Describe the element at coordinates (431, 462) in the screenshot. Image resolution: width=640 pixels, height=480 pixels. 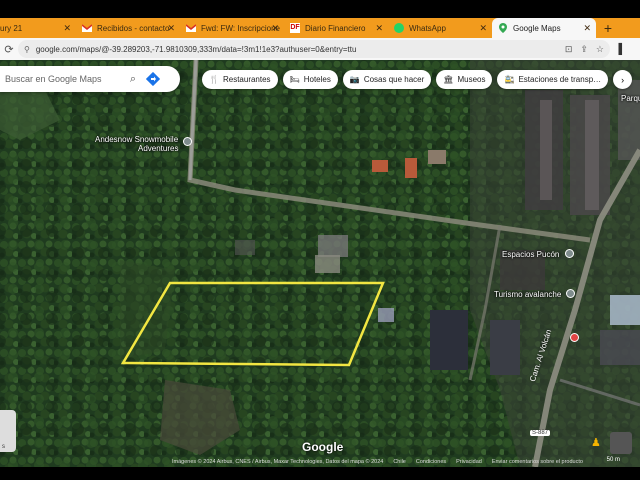
I see `terms-link: Condiciones` at that location.